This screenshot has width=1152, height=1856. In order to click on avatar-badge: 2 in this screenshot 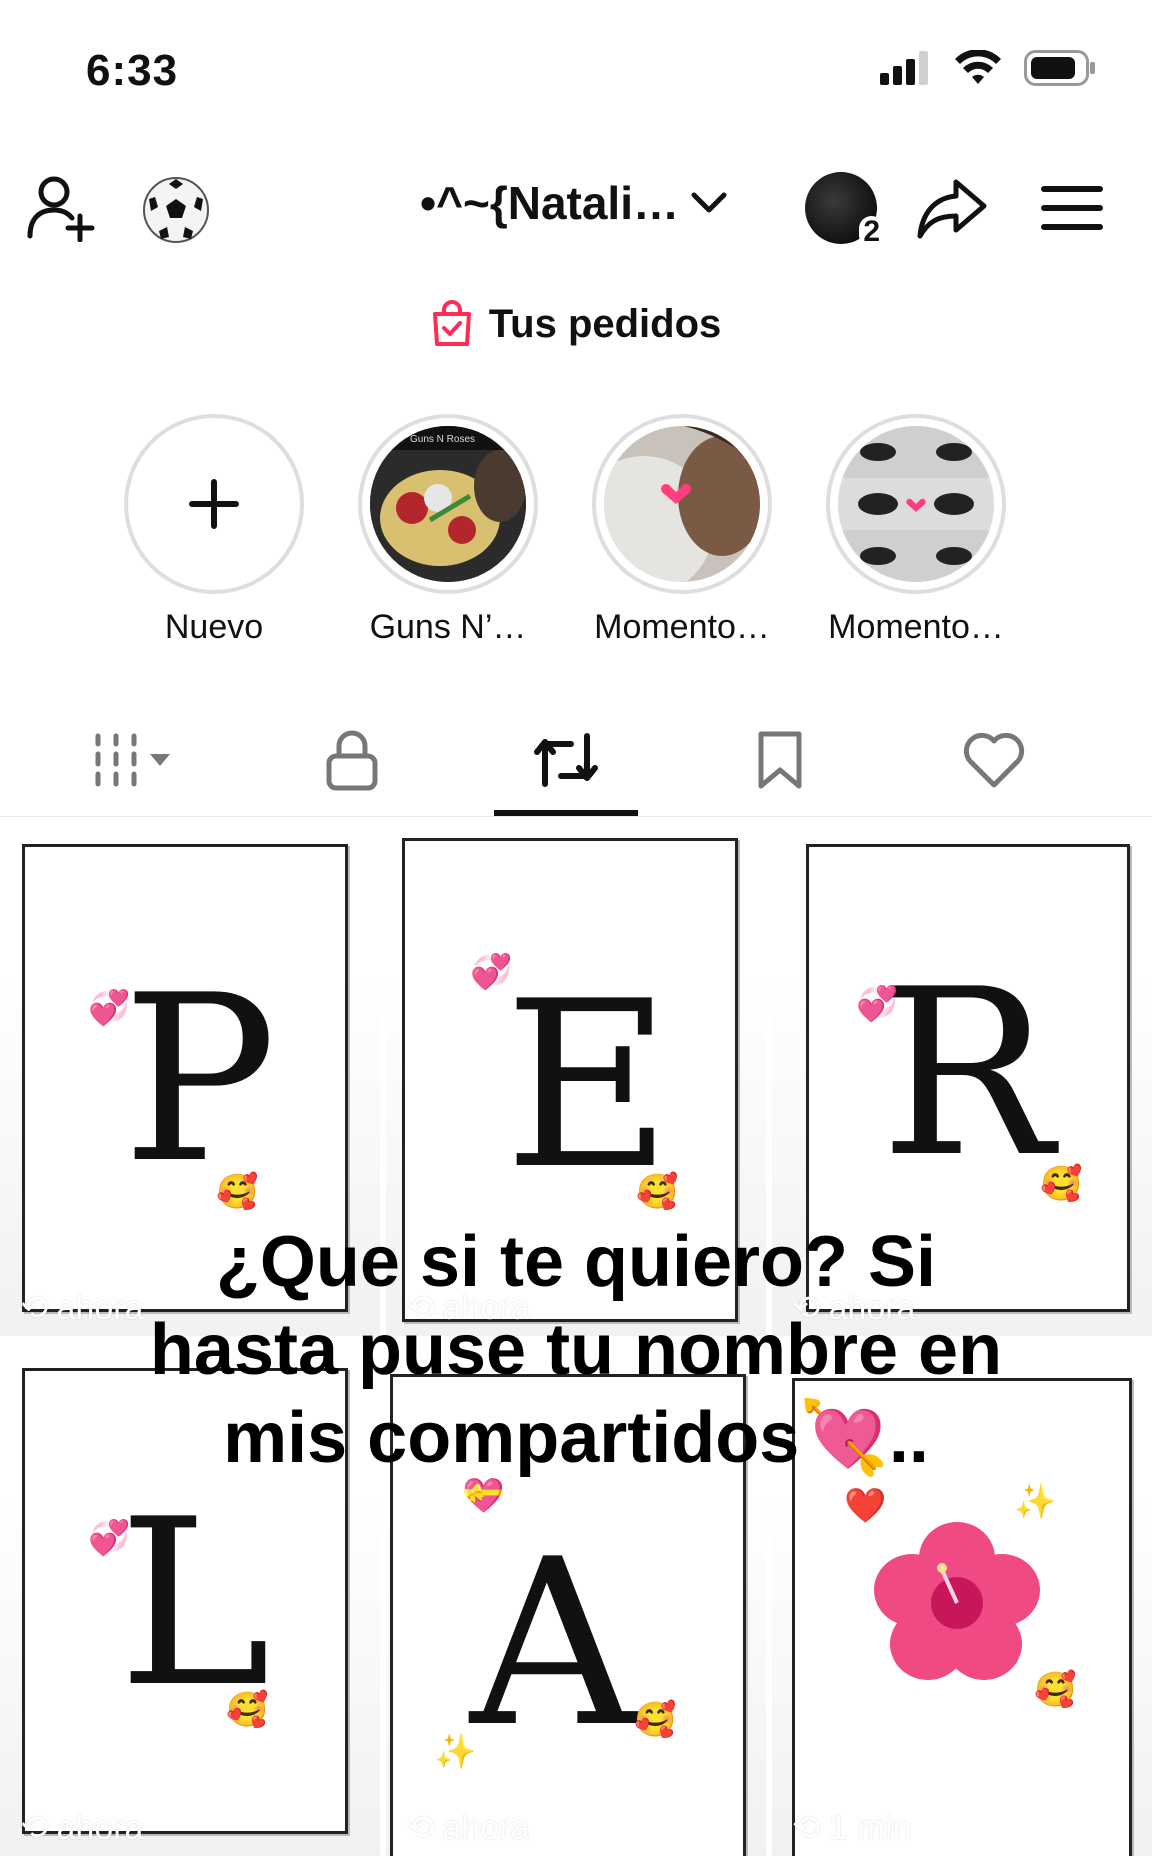, I will do `click(871, 232)`.